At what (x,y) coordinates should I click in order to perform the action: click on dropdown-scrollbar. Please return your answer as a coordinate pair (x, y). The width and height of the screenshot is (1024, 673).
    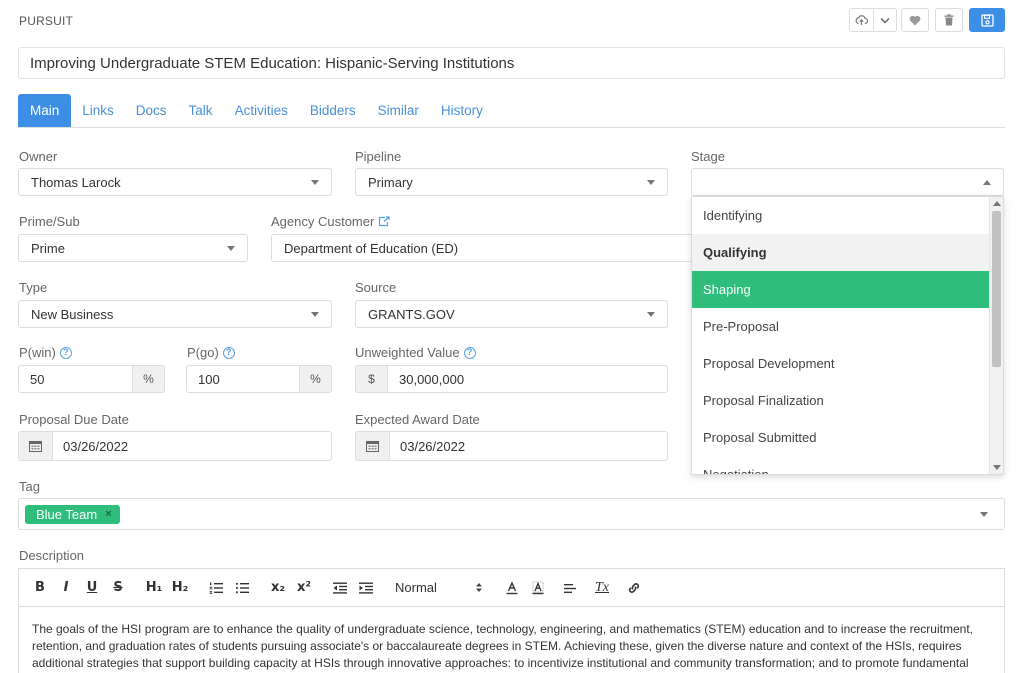
    Looking at the image, I should click on (996, 335).